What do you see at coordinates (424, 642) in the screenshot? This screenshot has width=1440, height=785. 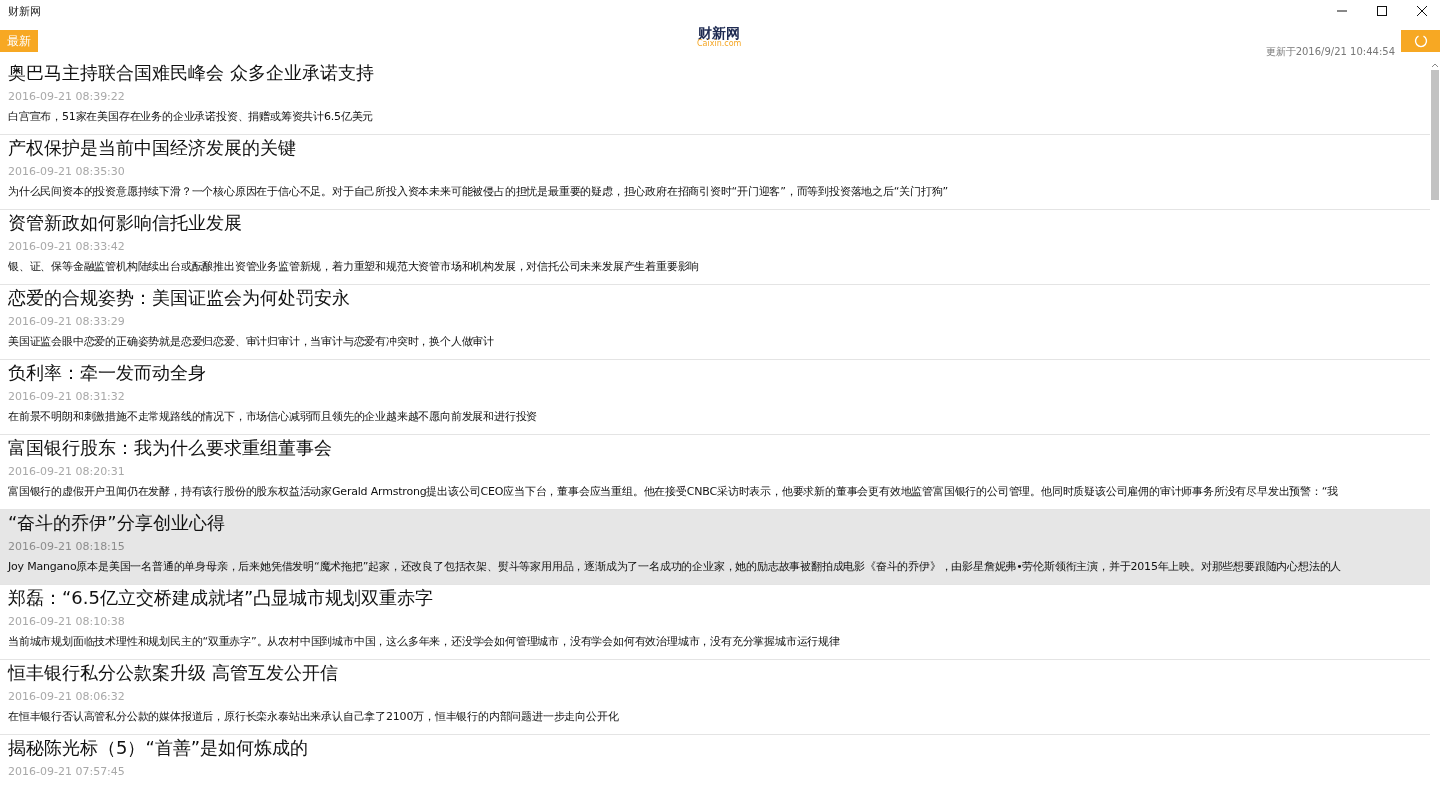 I see `article-summary: 当前城市规划面临技术理性和规划民主的“双重赤字”。从农村中国到城市中国，这么多年来，还没学会如何管理城市，没有学会如何有效治理城市，没有充分掌握城市运行规律` at bounding box center [424, 642].